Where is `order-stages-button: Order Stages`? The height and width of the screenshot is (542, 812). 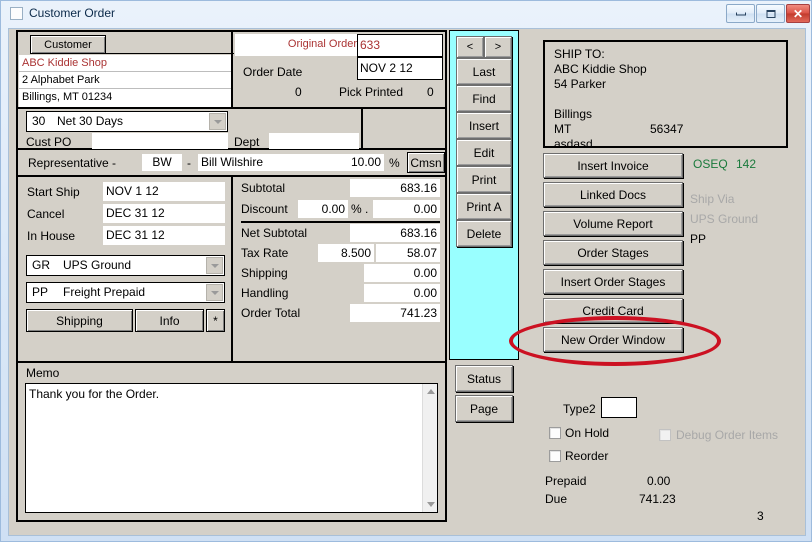
order-stages-button: Order Stages is located at coordinates (613, 252).